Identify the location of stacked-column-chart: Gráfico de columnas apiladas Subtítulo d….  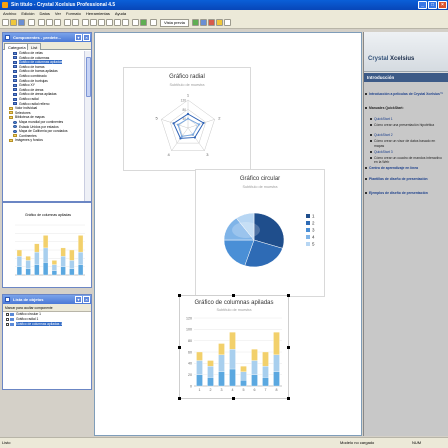
(234, 347).